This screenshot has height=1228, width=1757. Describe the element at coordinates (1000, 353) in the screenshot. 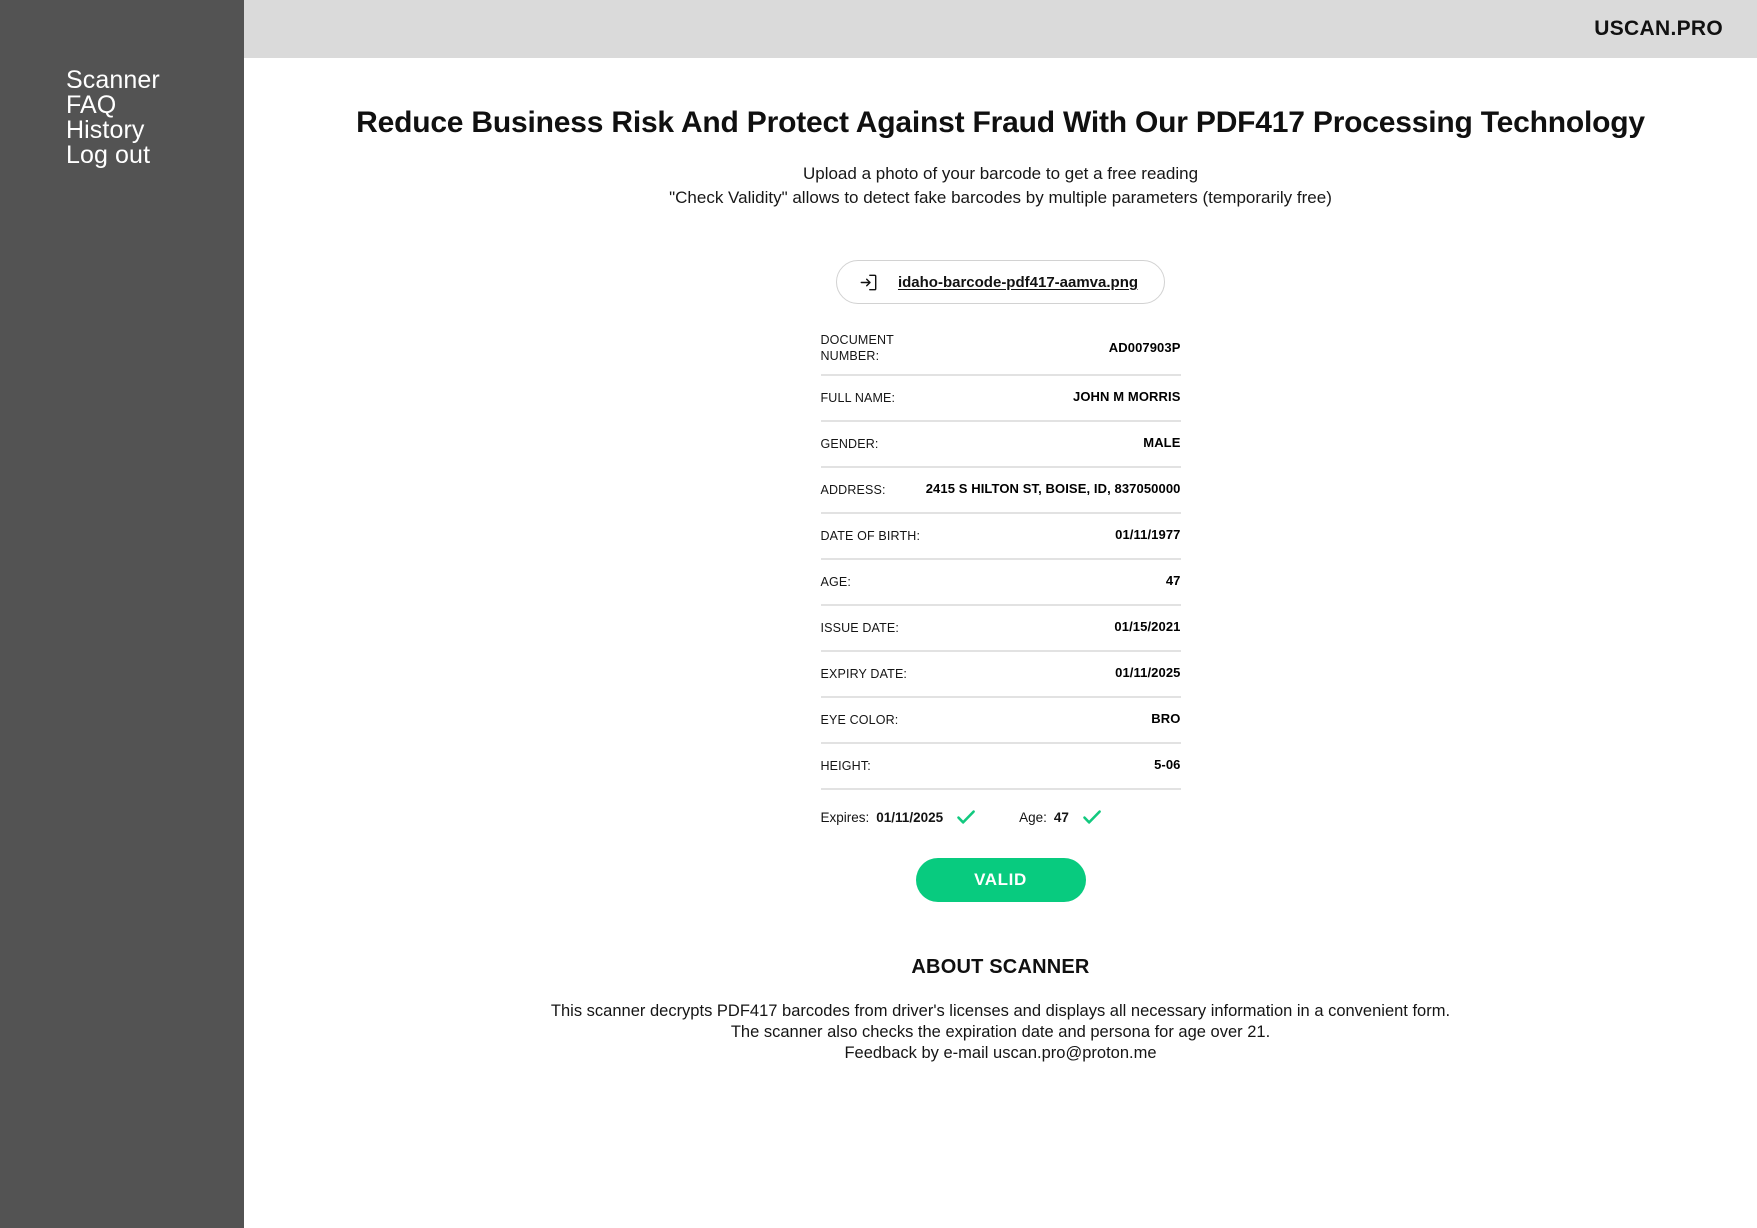

I see `table-row: DOCUMENT NUMBER: AD007903P` at that location.